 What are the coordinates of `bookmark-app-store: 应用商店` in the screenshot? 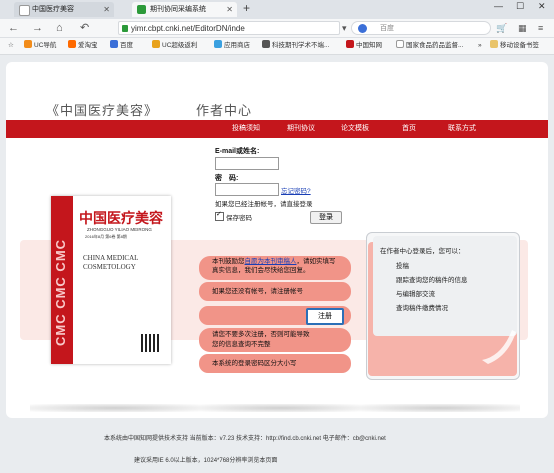 It's located at (232, 46).